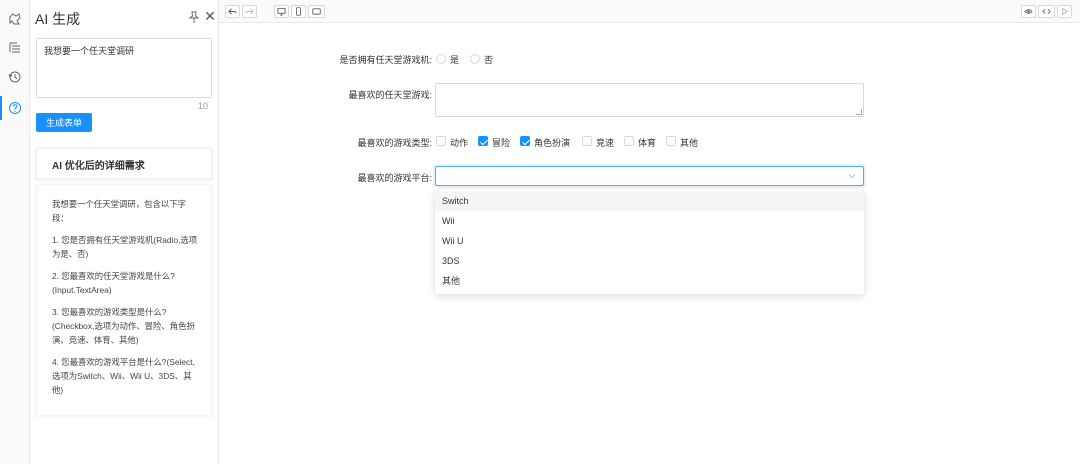 The height and width of the screenshot is (464, 1080). I want to click on checkbox-sports, so click(629, 141).